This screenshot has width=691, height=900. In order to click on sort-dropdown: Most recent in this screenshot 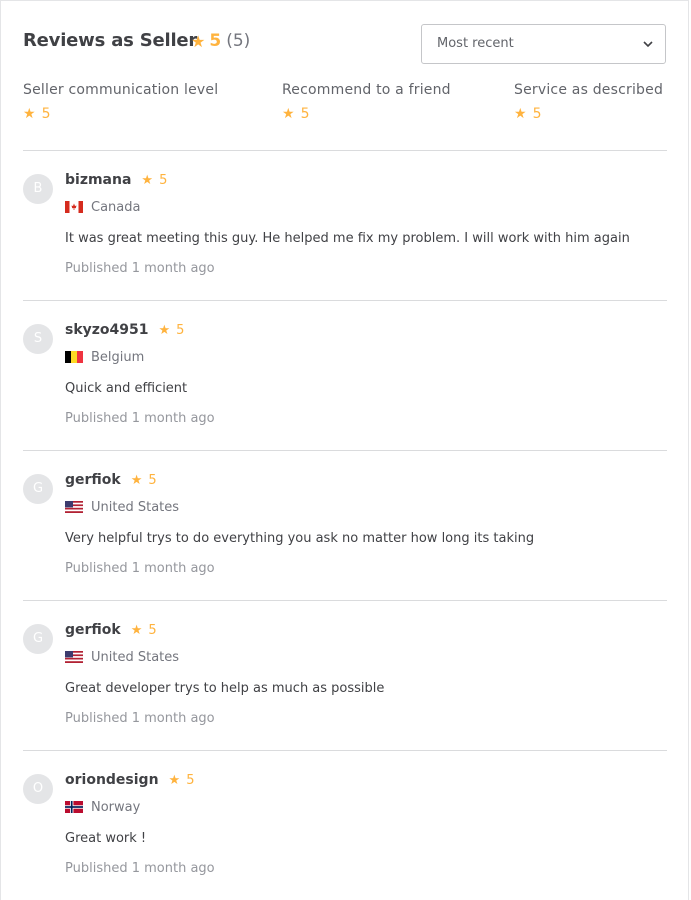, I will do `click(543, 44)`.